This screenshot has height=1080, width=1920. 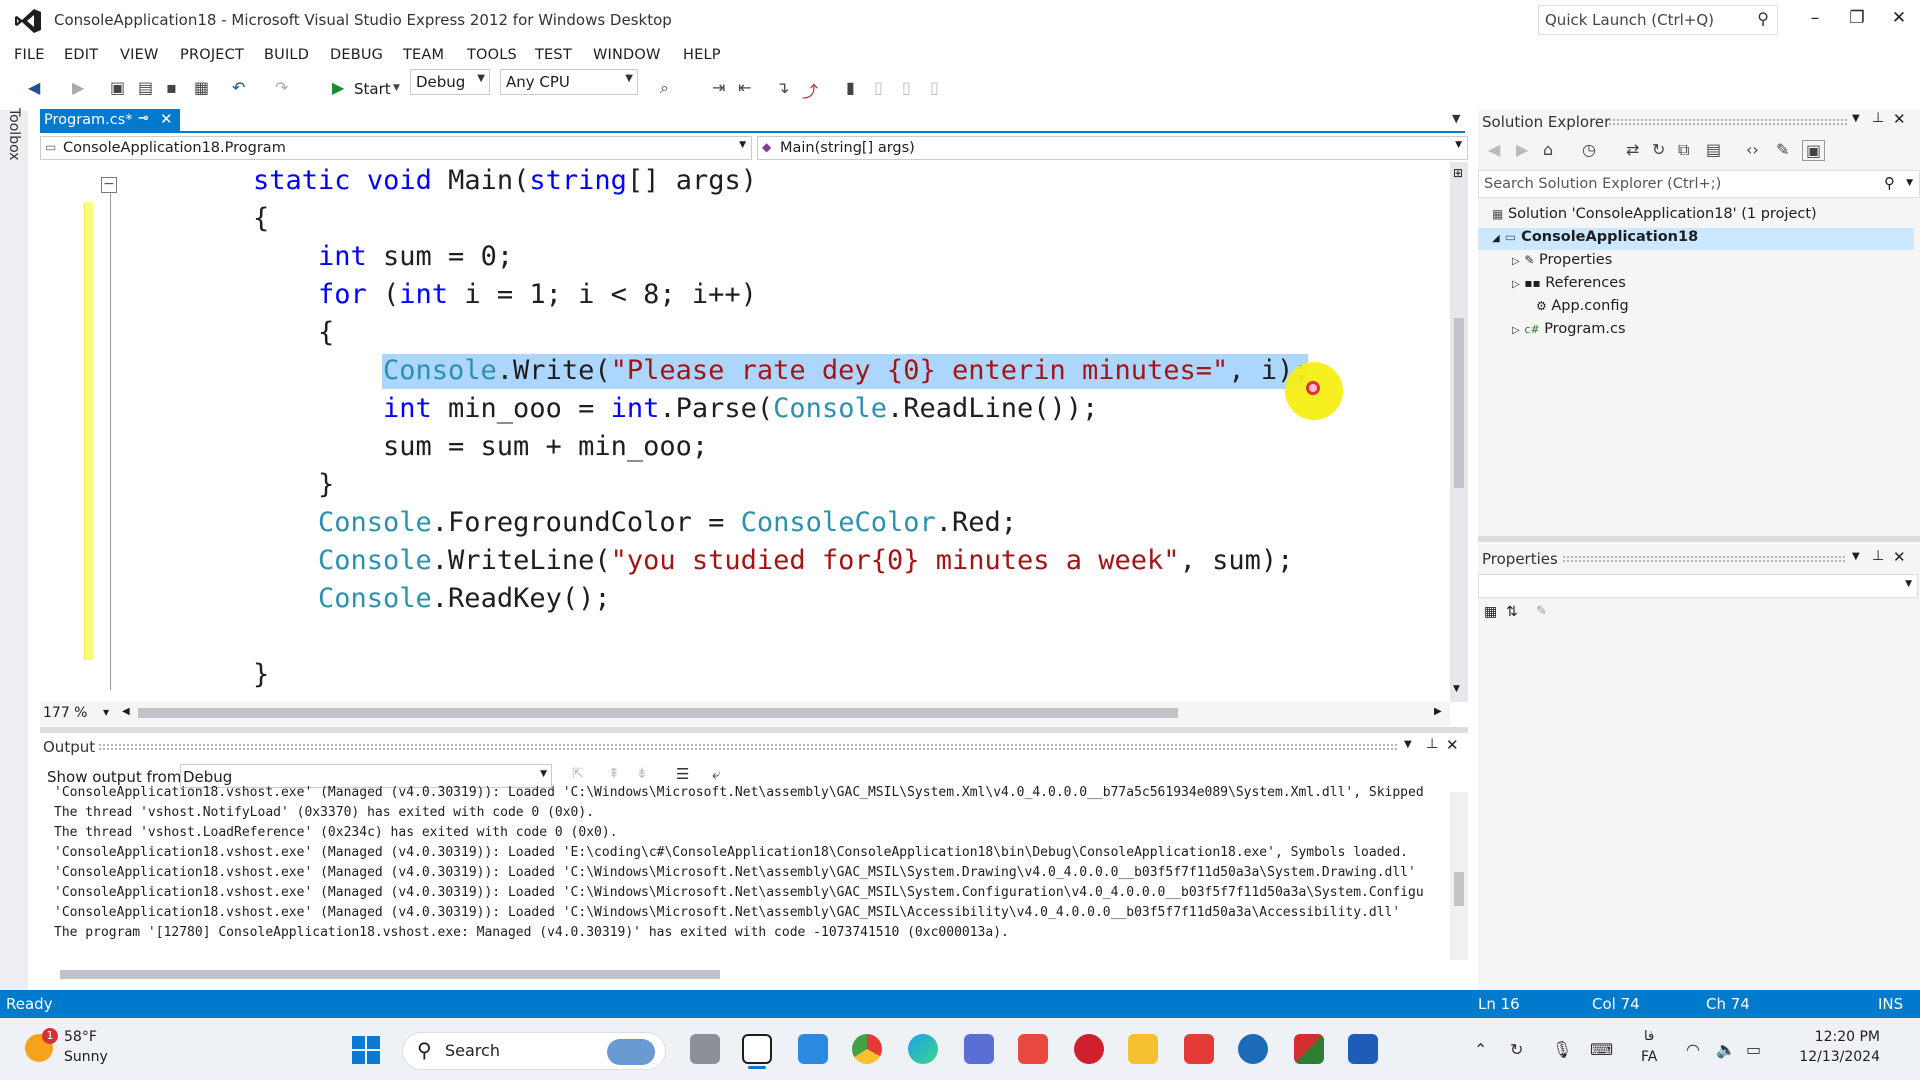 What do you see at coordinates (1726, 1049) in the screenshot?
I see `volume-icon: 🔈` at bounding box center [1726, 1049].